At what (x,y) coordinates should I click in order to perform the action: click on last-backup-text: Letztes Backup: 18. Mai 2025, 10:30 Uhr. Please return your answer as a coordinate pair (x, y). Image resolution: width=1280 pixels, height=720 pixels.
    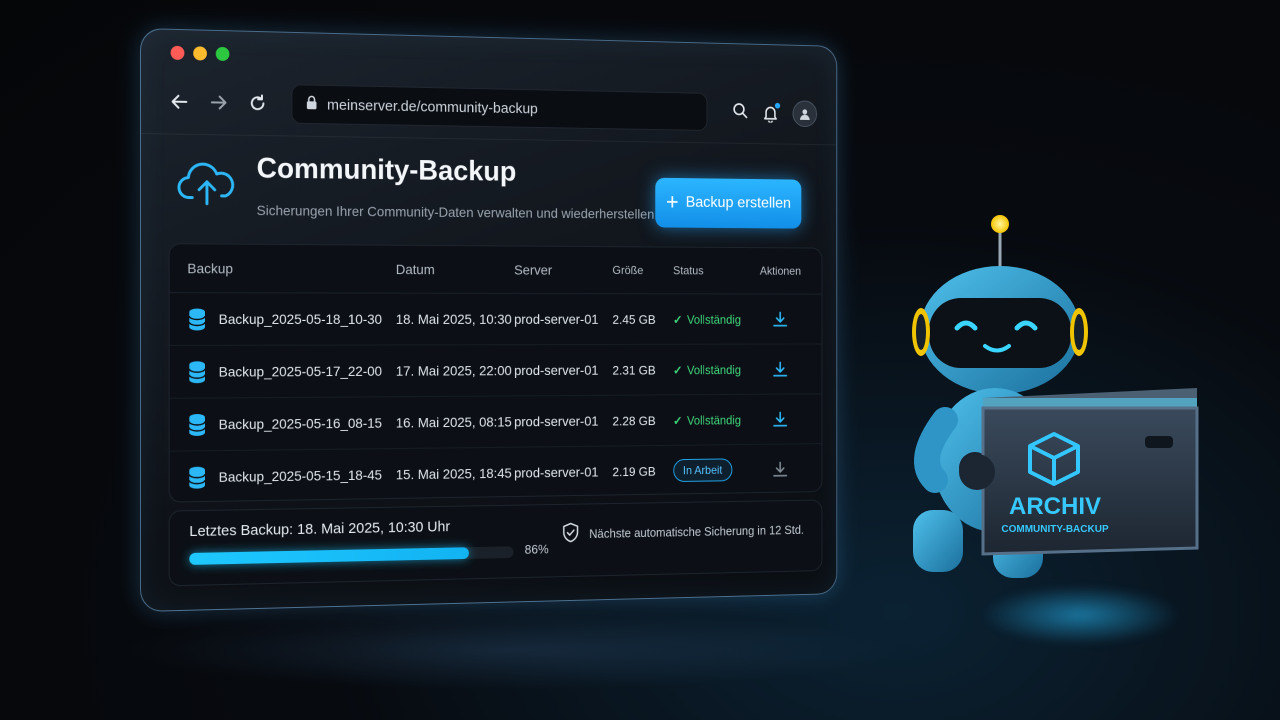
    Looking at the image, I should click on (320, 529).